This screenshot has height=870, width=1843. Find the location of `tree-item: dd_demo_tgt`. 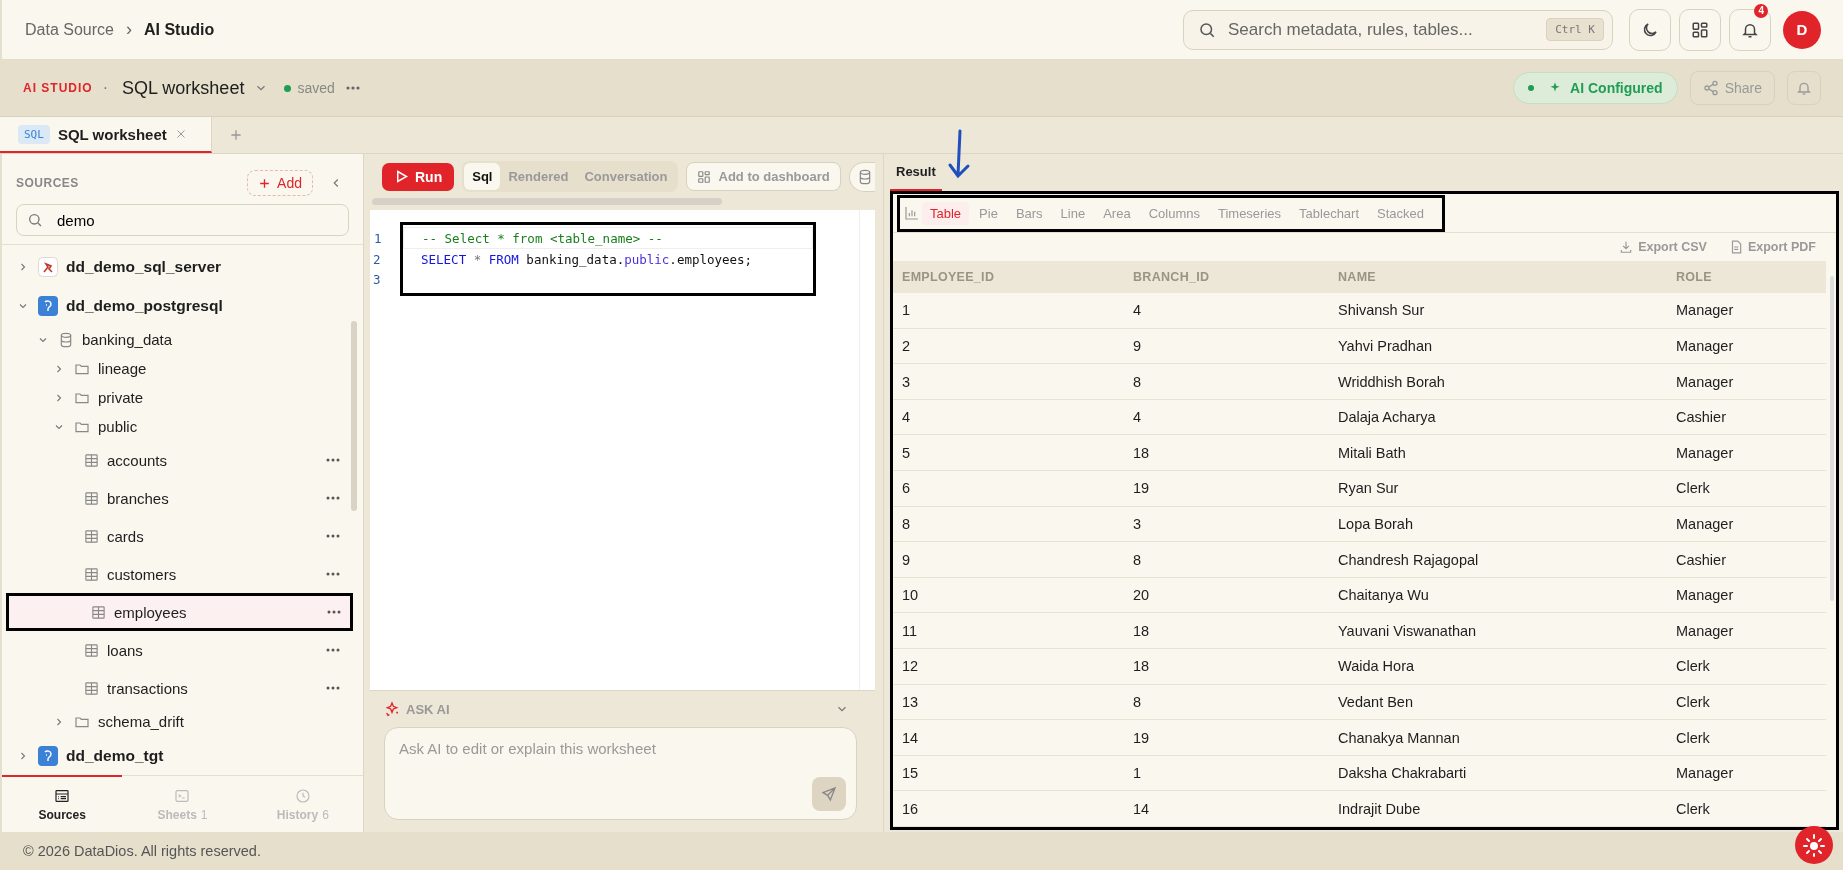

tree-item: dd_demo_tgt is located at coordinates (175, 755).